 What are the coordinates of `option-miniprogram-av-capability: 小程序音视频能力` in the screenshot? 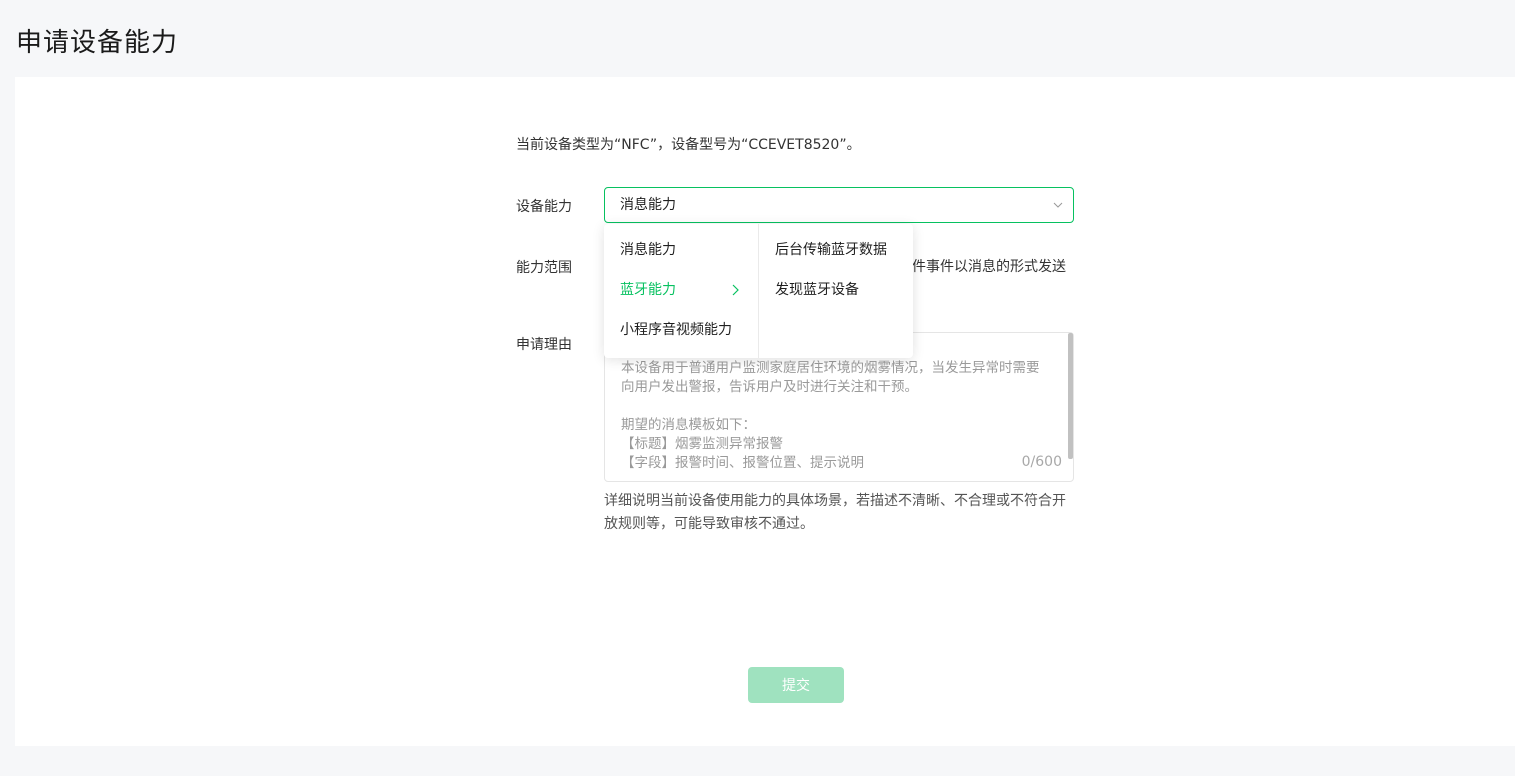 It's located at (681, 330).